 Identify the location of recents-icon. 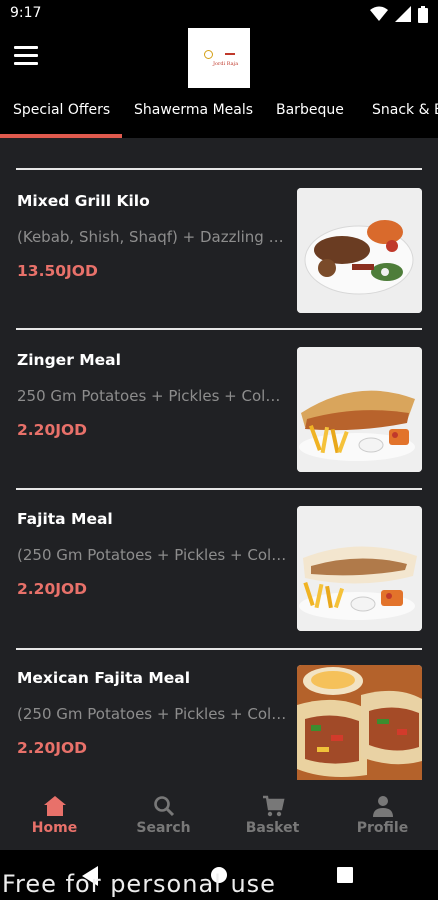
(345, 875).